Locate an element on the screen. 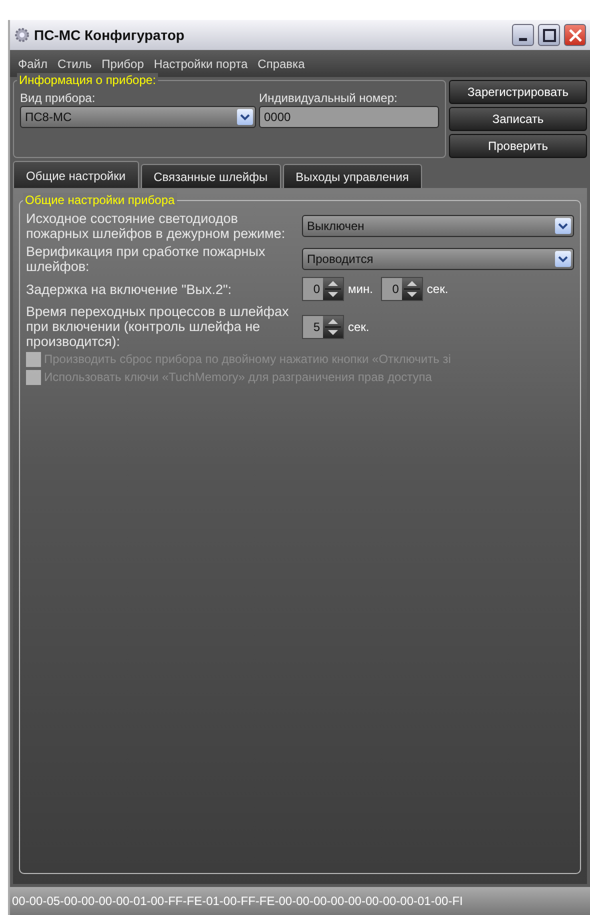  menu-item: Прибор is located at coordinates (123, 63).